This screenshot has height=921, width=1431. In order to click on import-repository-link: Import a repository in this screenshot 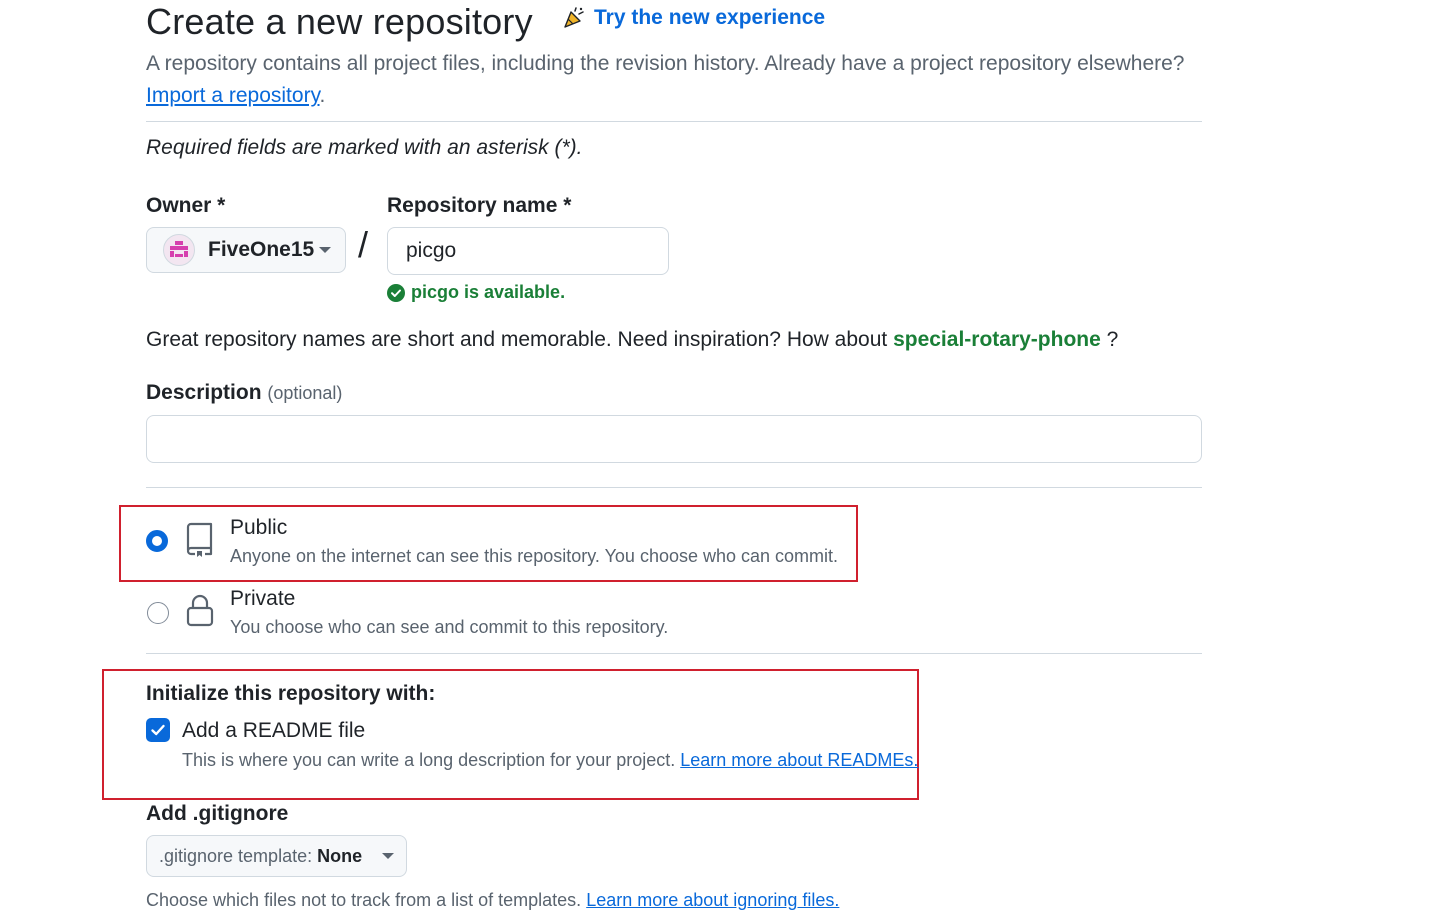, I will do `click(233, 95)`.